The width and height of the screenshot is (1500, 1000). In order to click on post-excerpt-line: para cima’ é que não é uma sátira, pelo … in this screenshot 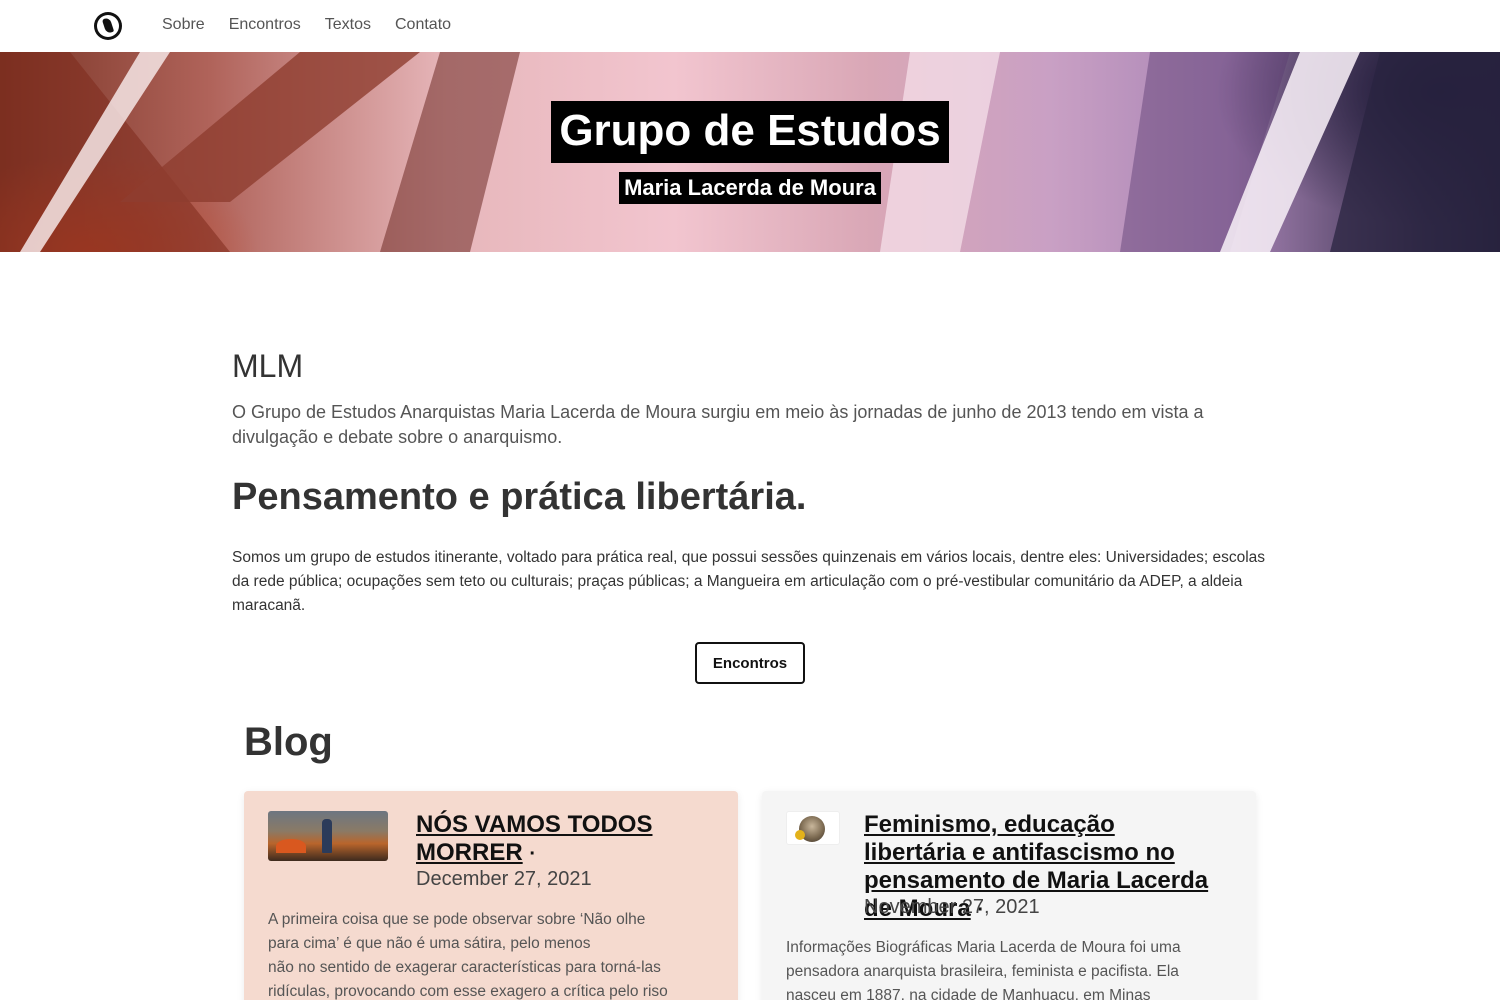, I will do `click(429, 943)`.